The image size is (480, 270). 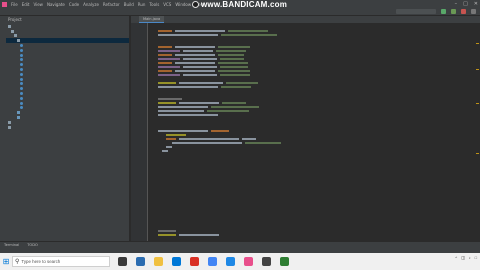 I want to click on intellij-logo-icon, so click(x=4, y=4).